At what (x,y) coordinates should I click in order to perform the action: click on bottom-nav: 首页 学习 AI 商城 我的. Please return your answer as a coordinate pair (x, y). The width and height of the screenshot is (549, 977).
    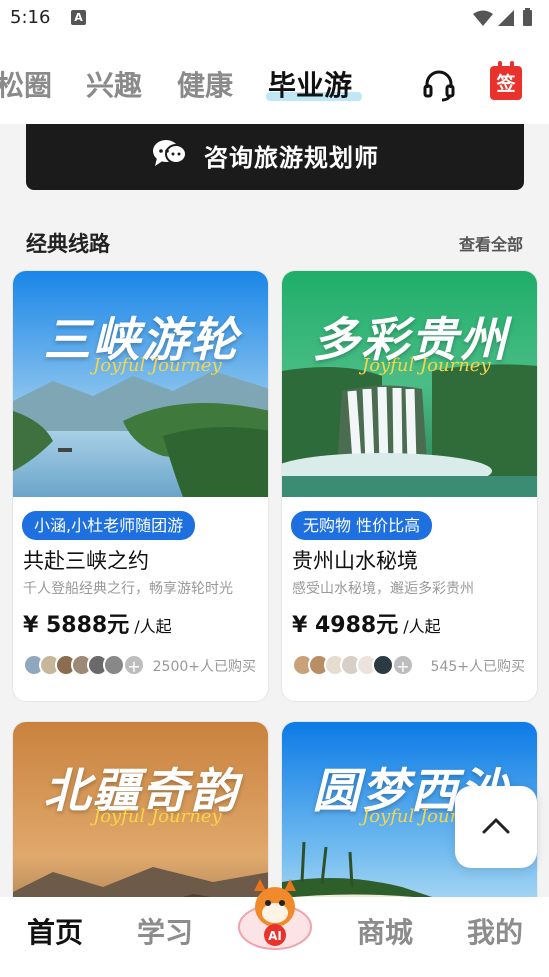
    Looking at the image, I should click on (274, 928).